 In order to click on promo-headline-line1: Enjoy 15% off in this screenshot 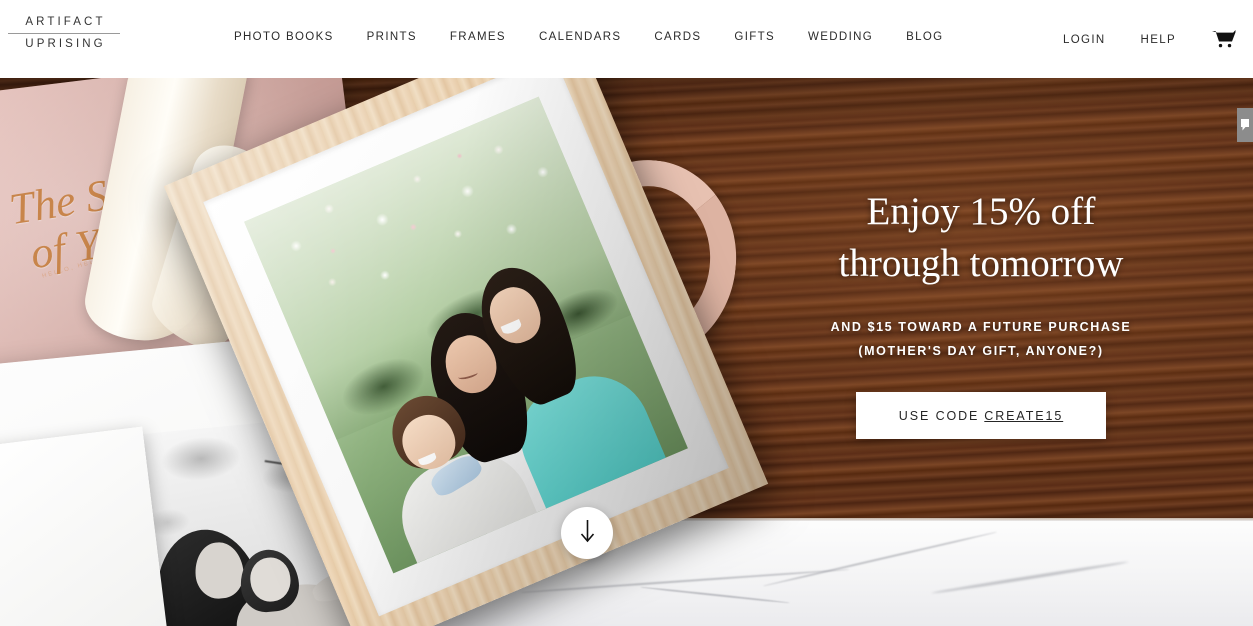, I will do `click(981, 211)`.